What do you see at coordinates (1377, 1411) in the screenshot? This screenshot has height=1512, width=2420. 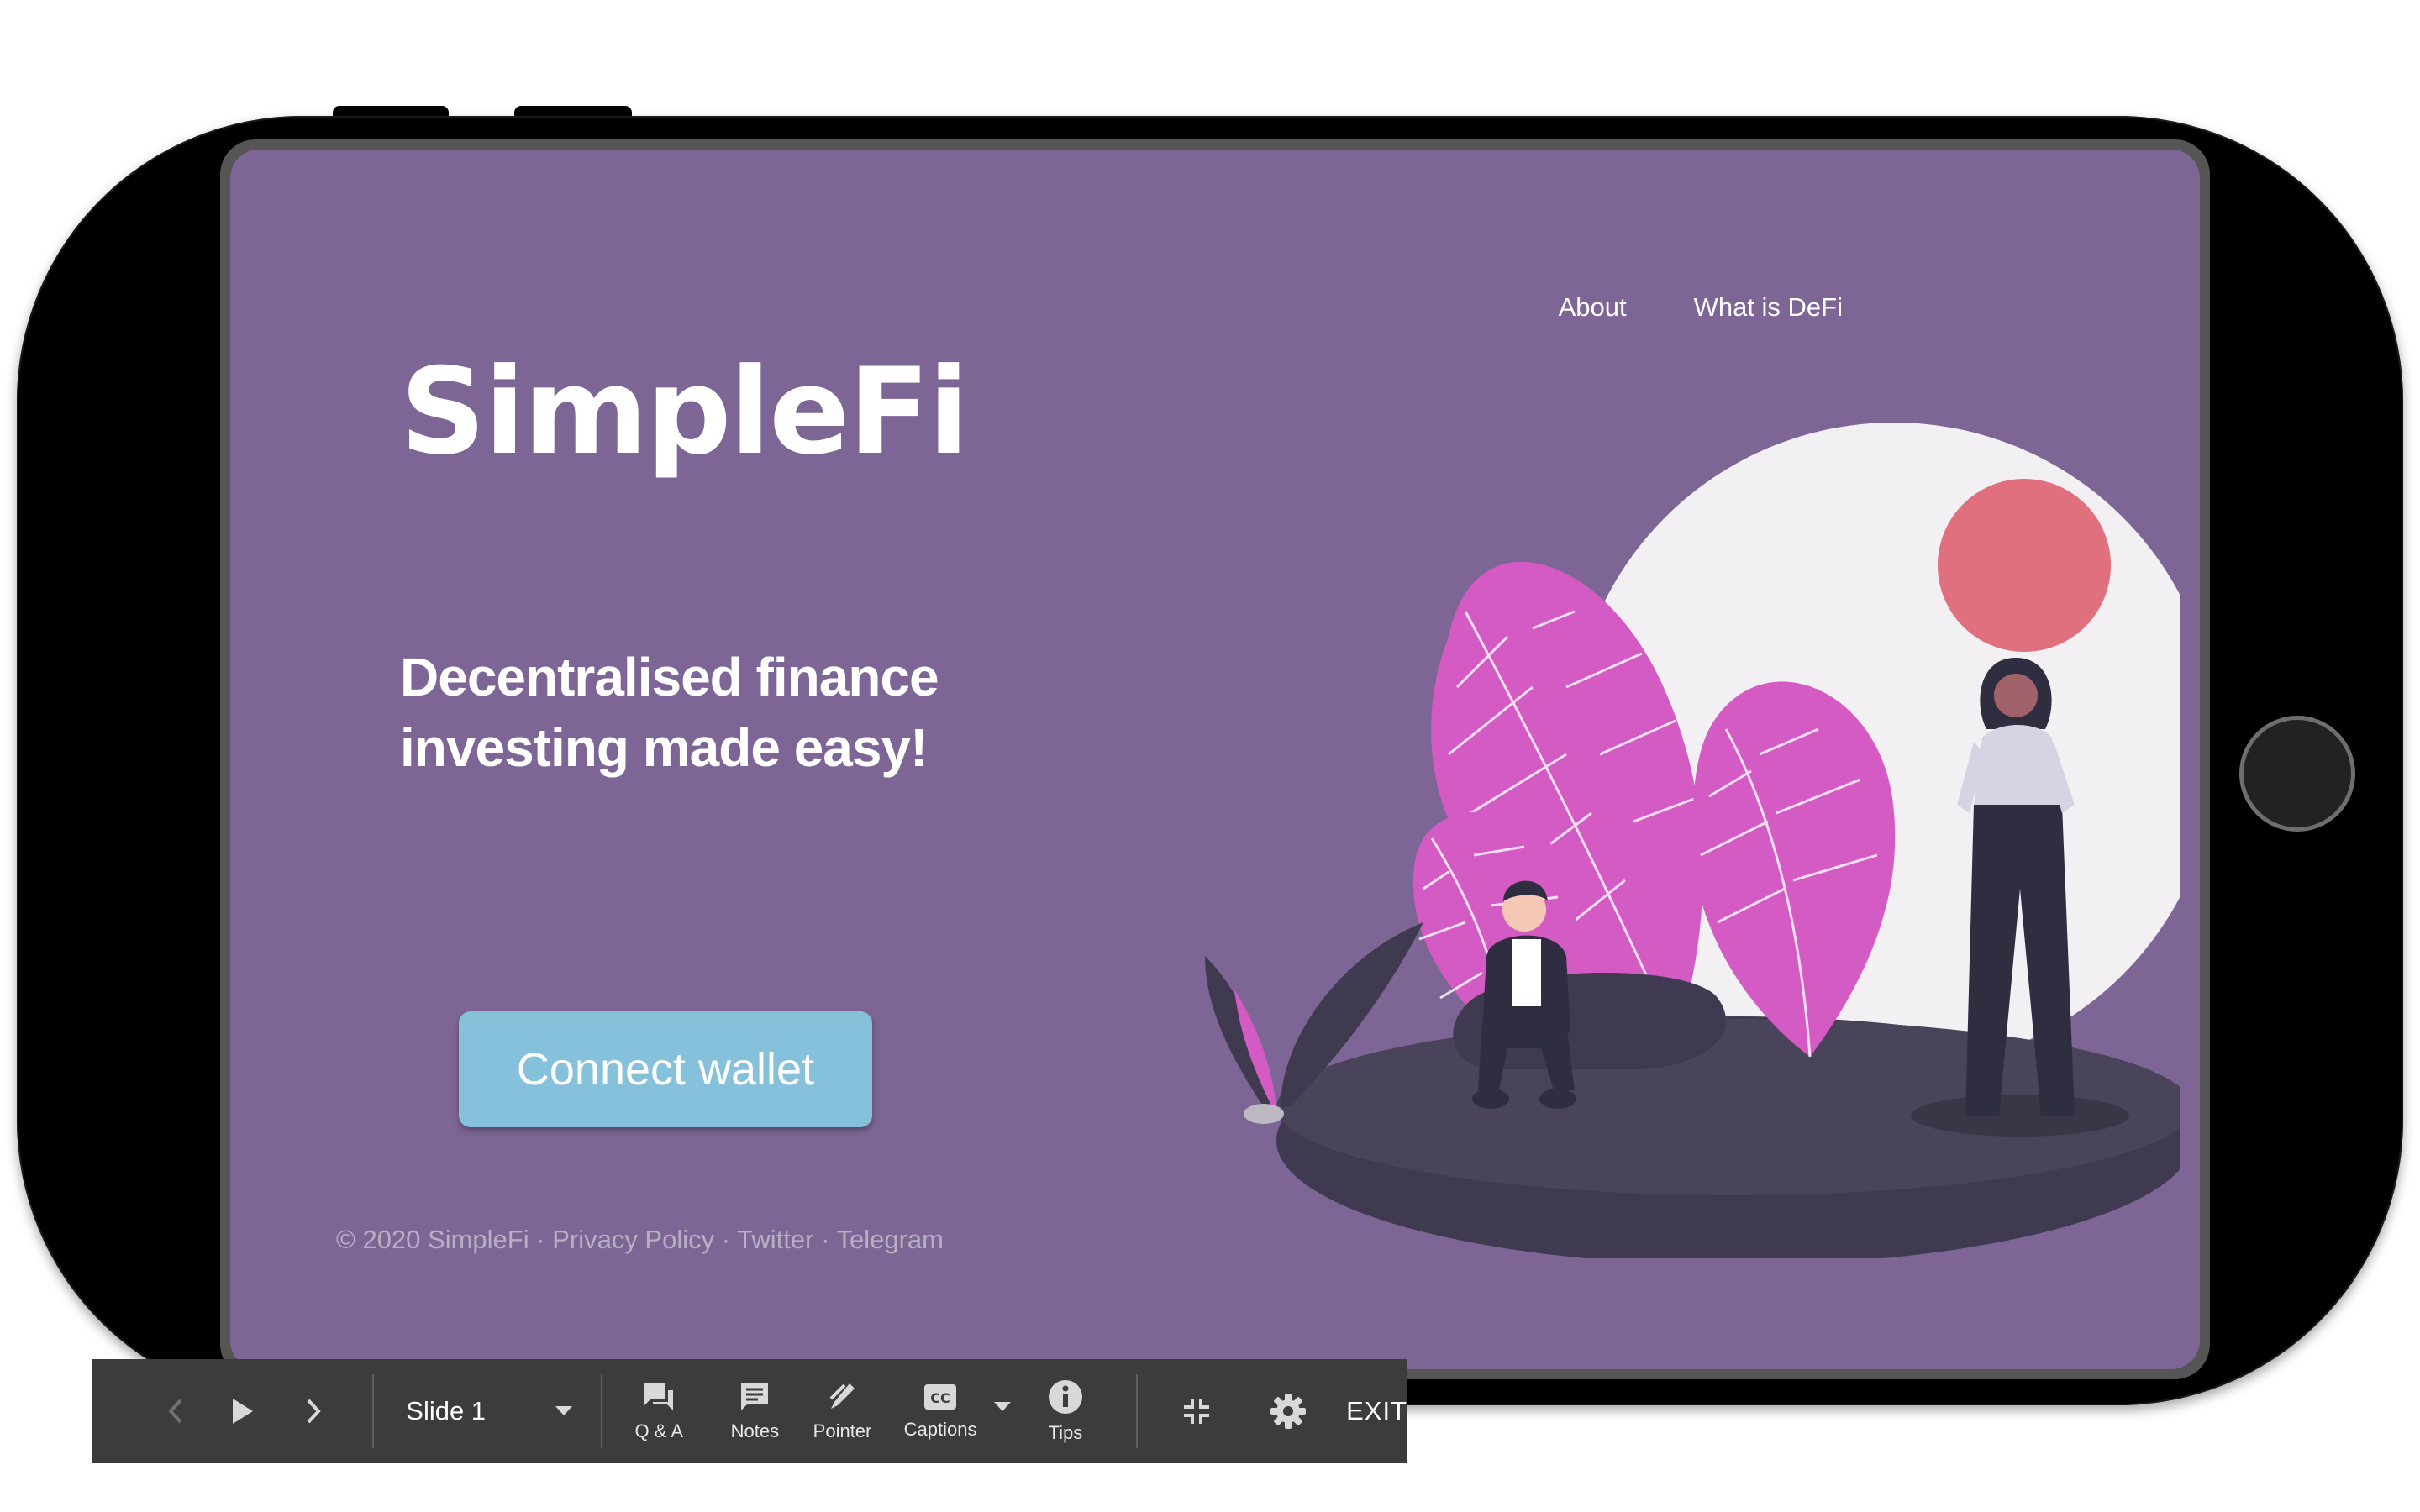 I see `exit-button: EXIT` at bounding box center [1377, 1411].